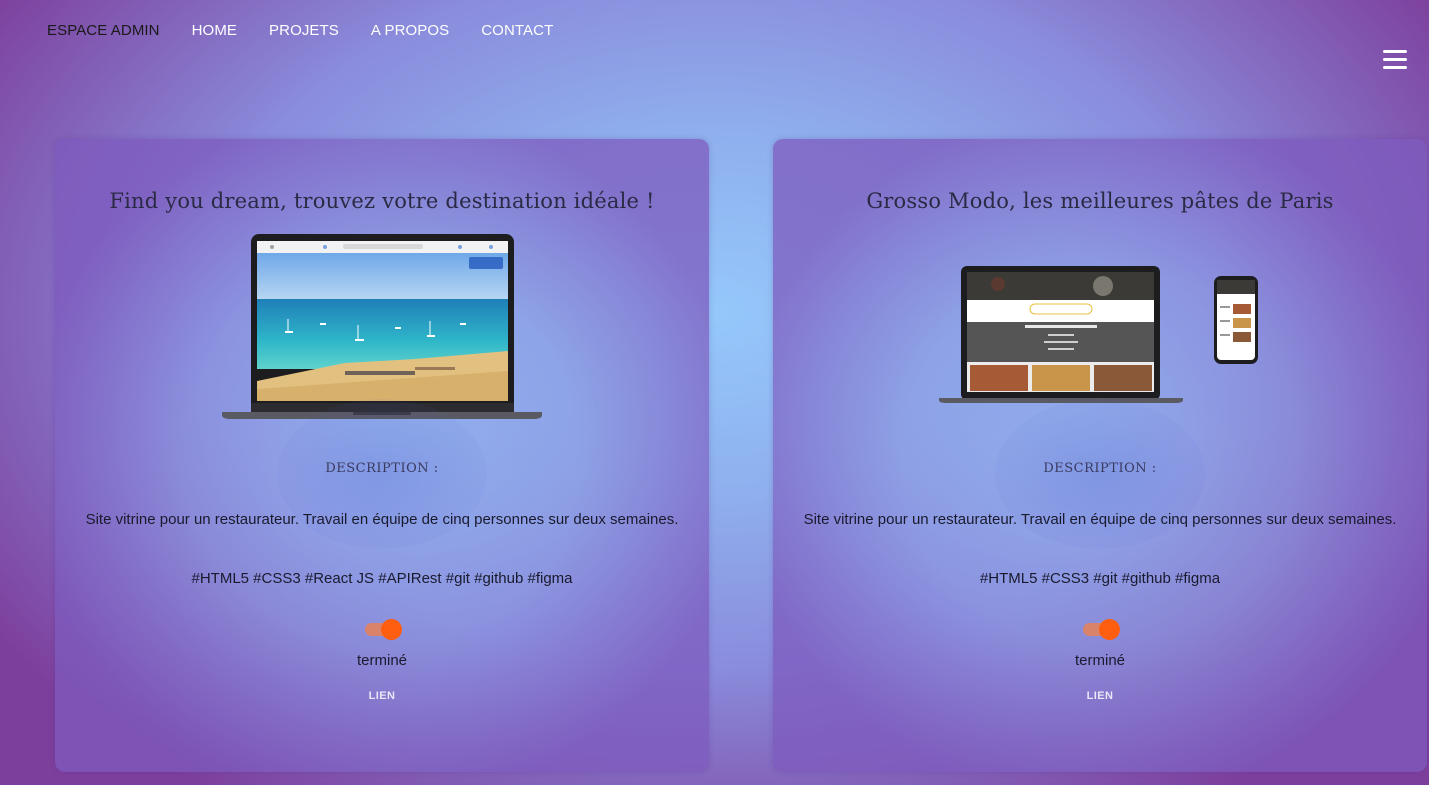 Image resolution: width=1429 pixels, height=785 pixels. What do you see at coordinates (103, 30) in the screenshot?
I see `nav-link-espace-admin: ESPACE ADMIN` at bounding box center [103, 30].